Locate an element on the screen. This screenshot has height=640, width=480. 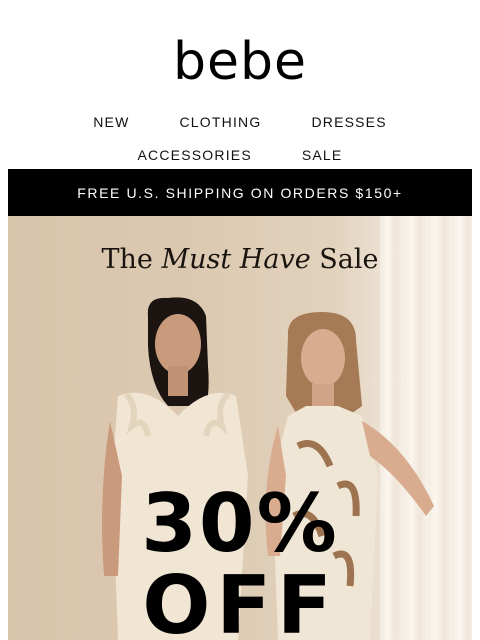
nav-item-accessories: ACCESSORIES is located at coordinates (195, 155).